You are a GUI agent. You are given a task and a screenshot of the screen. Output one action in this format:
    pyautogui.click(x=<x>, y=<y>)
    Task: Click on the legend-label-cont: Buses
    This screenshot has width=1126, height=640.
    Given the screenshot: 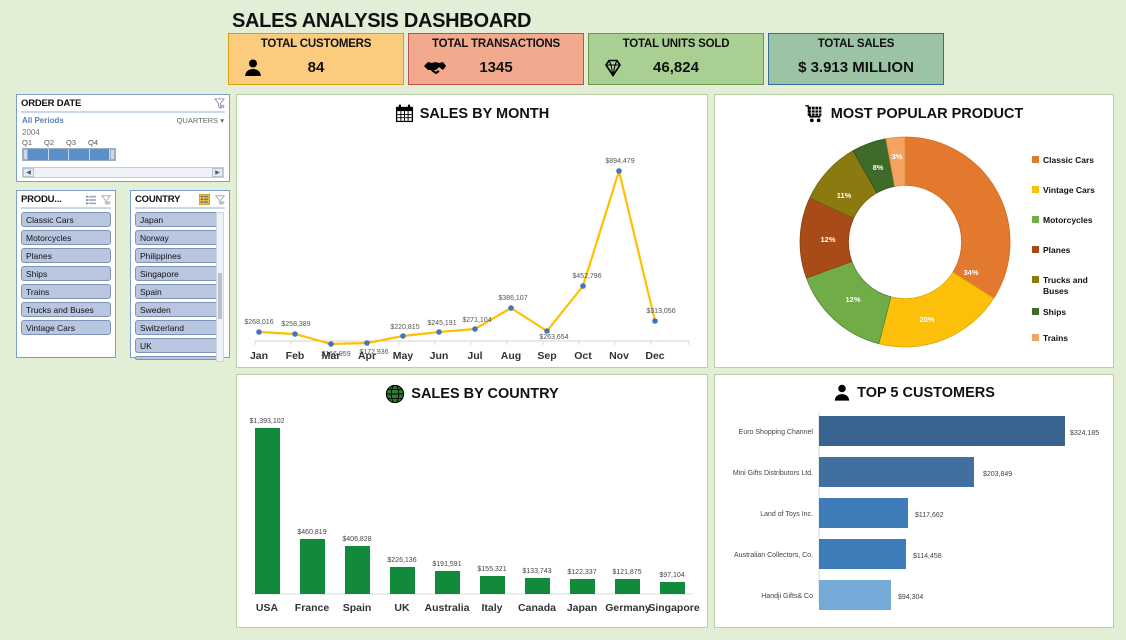 What is the action you would take?
    pyautogui.click(x=1056, y=291)
    